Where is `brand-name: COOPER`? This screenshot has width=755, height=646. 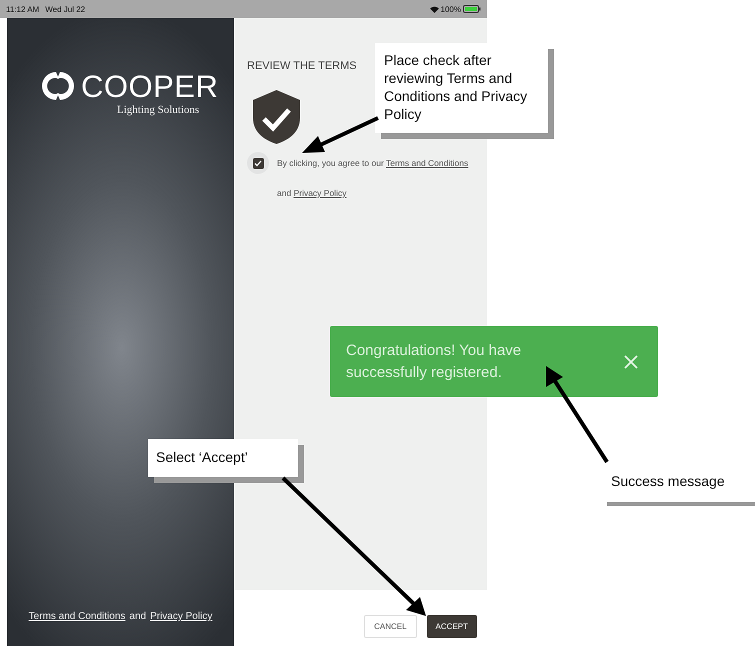 brand-name: COOPER is located at coordinates (149, 86).